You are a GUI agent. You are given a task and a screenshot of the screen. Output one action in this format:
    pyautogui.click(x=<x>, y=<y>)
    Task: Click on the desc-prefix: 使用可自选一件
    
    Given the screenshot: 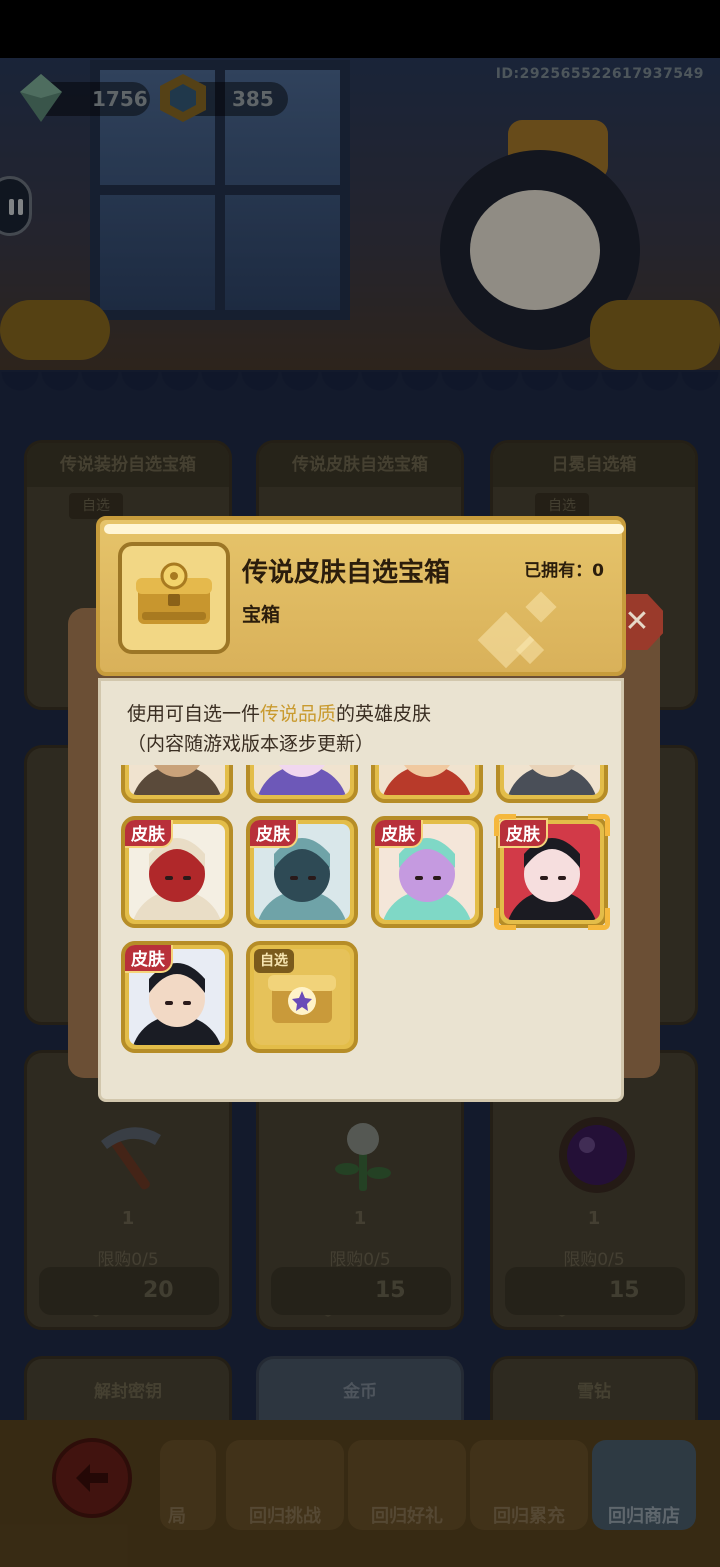 What is the action you would take?
    pyautogui.click(x=194, y=714)
    